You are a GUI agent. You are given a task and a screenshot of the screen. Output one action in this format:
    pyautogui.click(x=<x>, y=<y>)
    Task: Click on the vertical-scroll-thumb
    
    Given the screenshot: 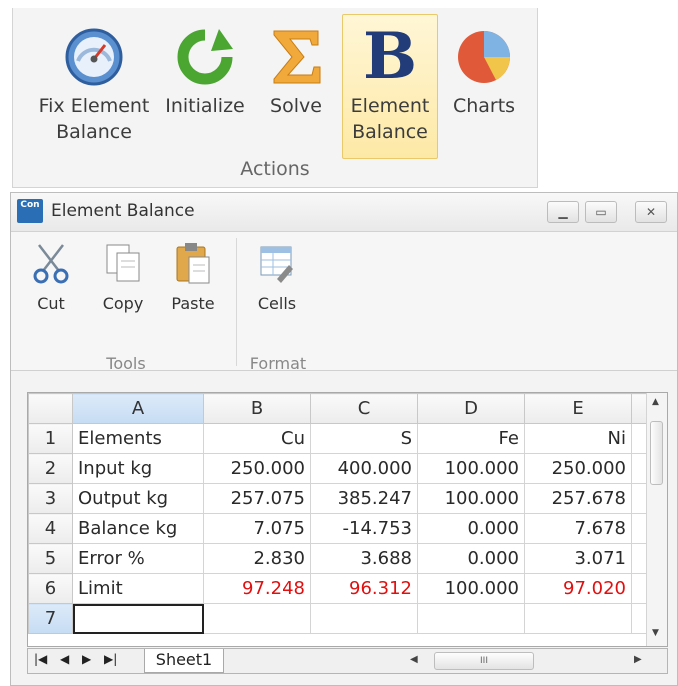 What is the action you would take?
    pyautogui.click(x=656, y=453)
    